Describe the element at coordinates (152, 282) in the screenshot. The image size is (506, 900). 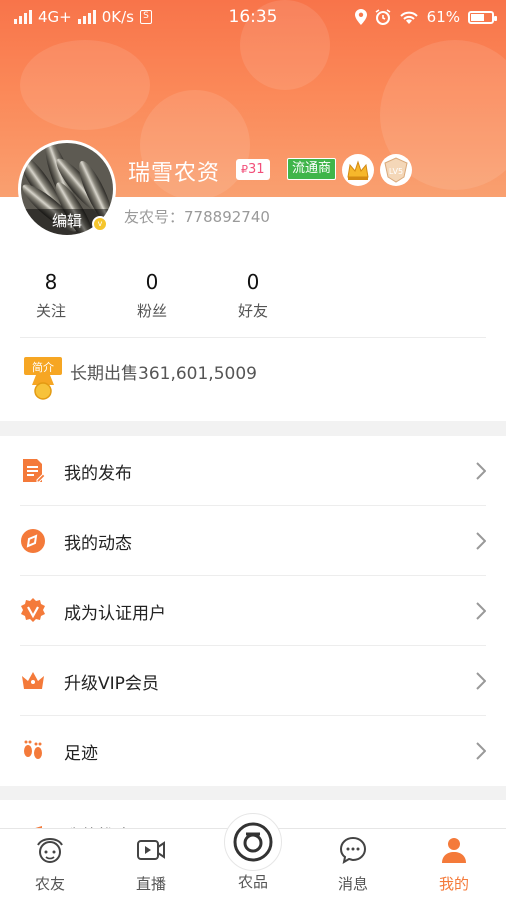
I see `stat-fans-value: 0` at that location.